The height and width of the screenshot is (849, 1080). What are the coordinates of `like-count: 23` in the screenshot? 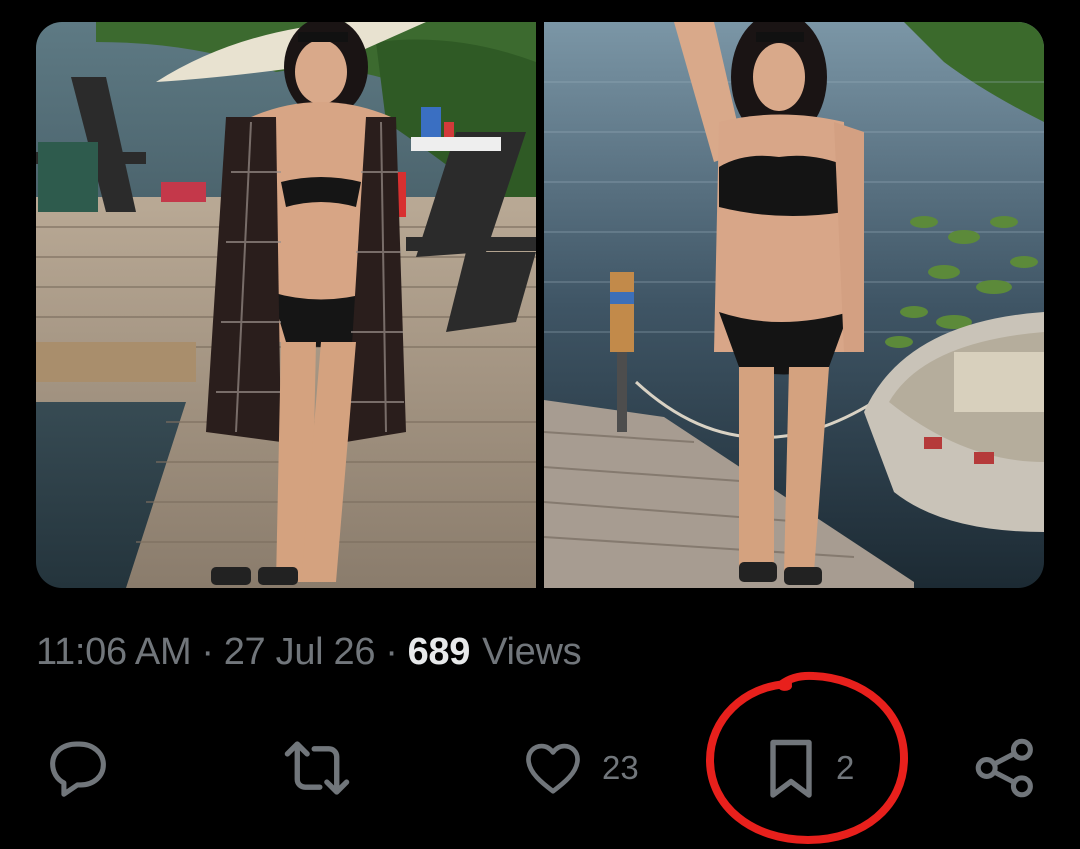 It's located at (620, 767).